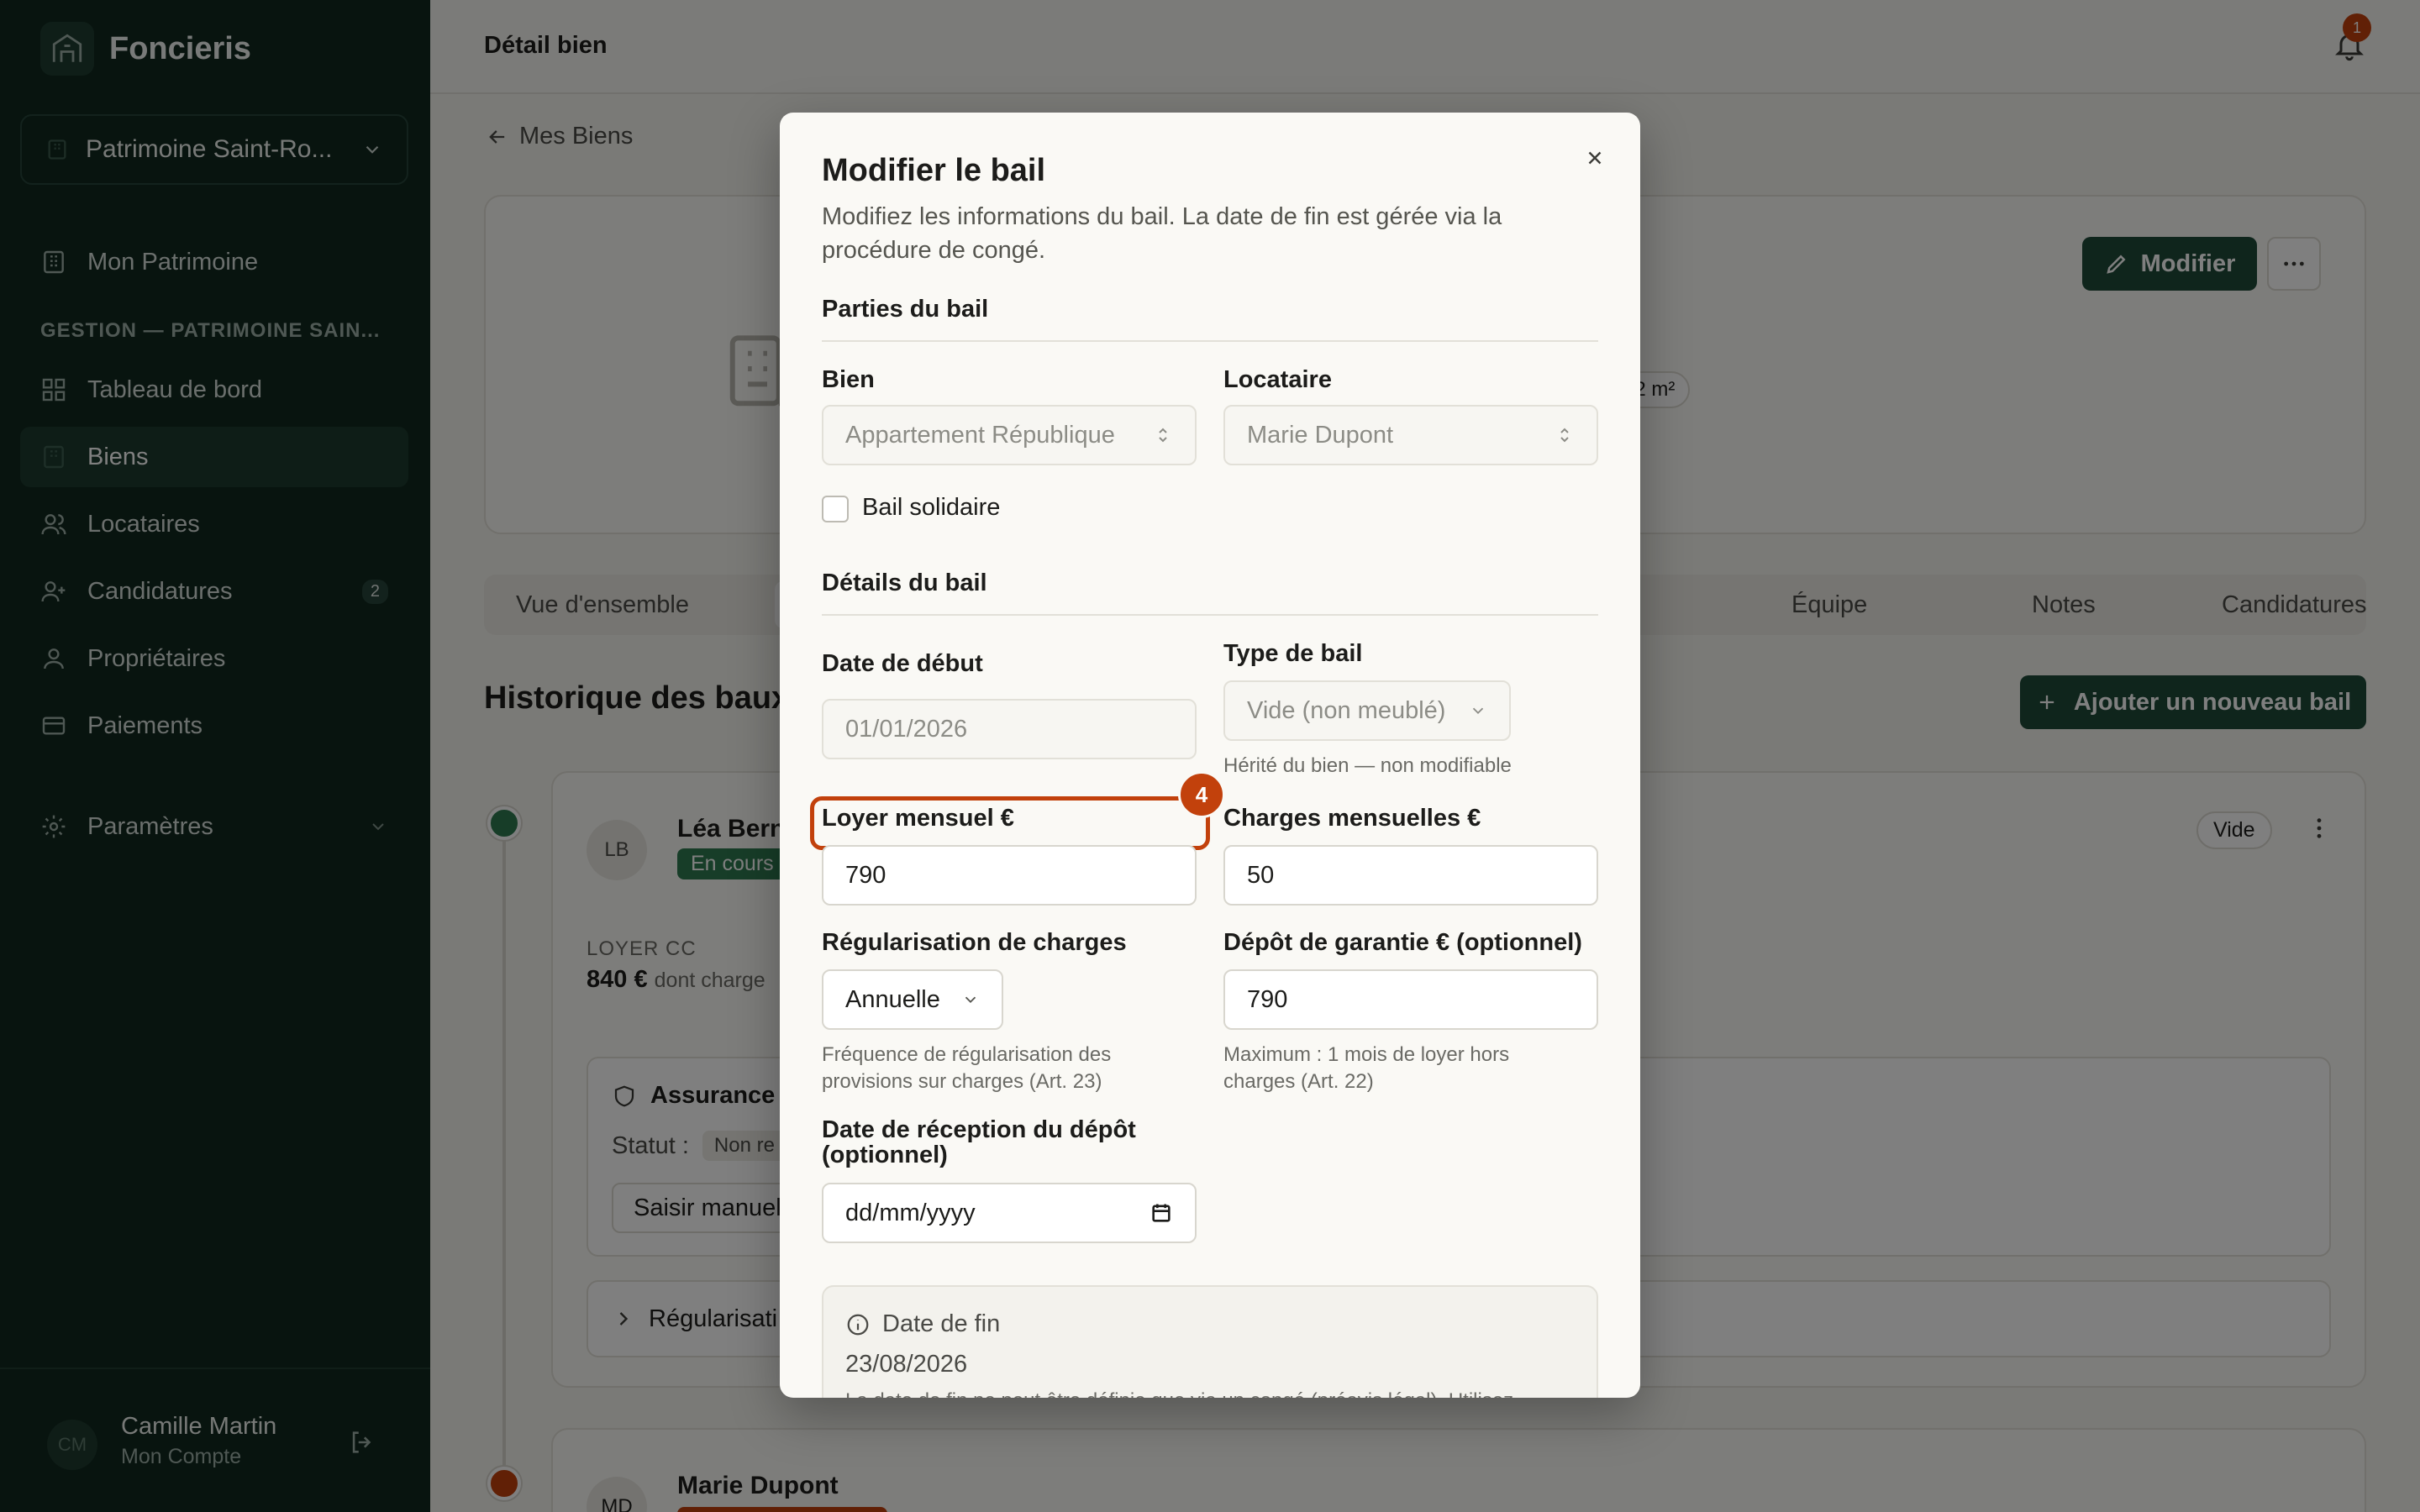 The width and height of the screenshot is (2420, 1512). Describe the element at coordinates (906, 1364) in the screenshot. I see `date-fin-value: 23/08/2026` at that location.